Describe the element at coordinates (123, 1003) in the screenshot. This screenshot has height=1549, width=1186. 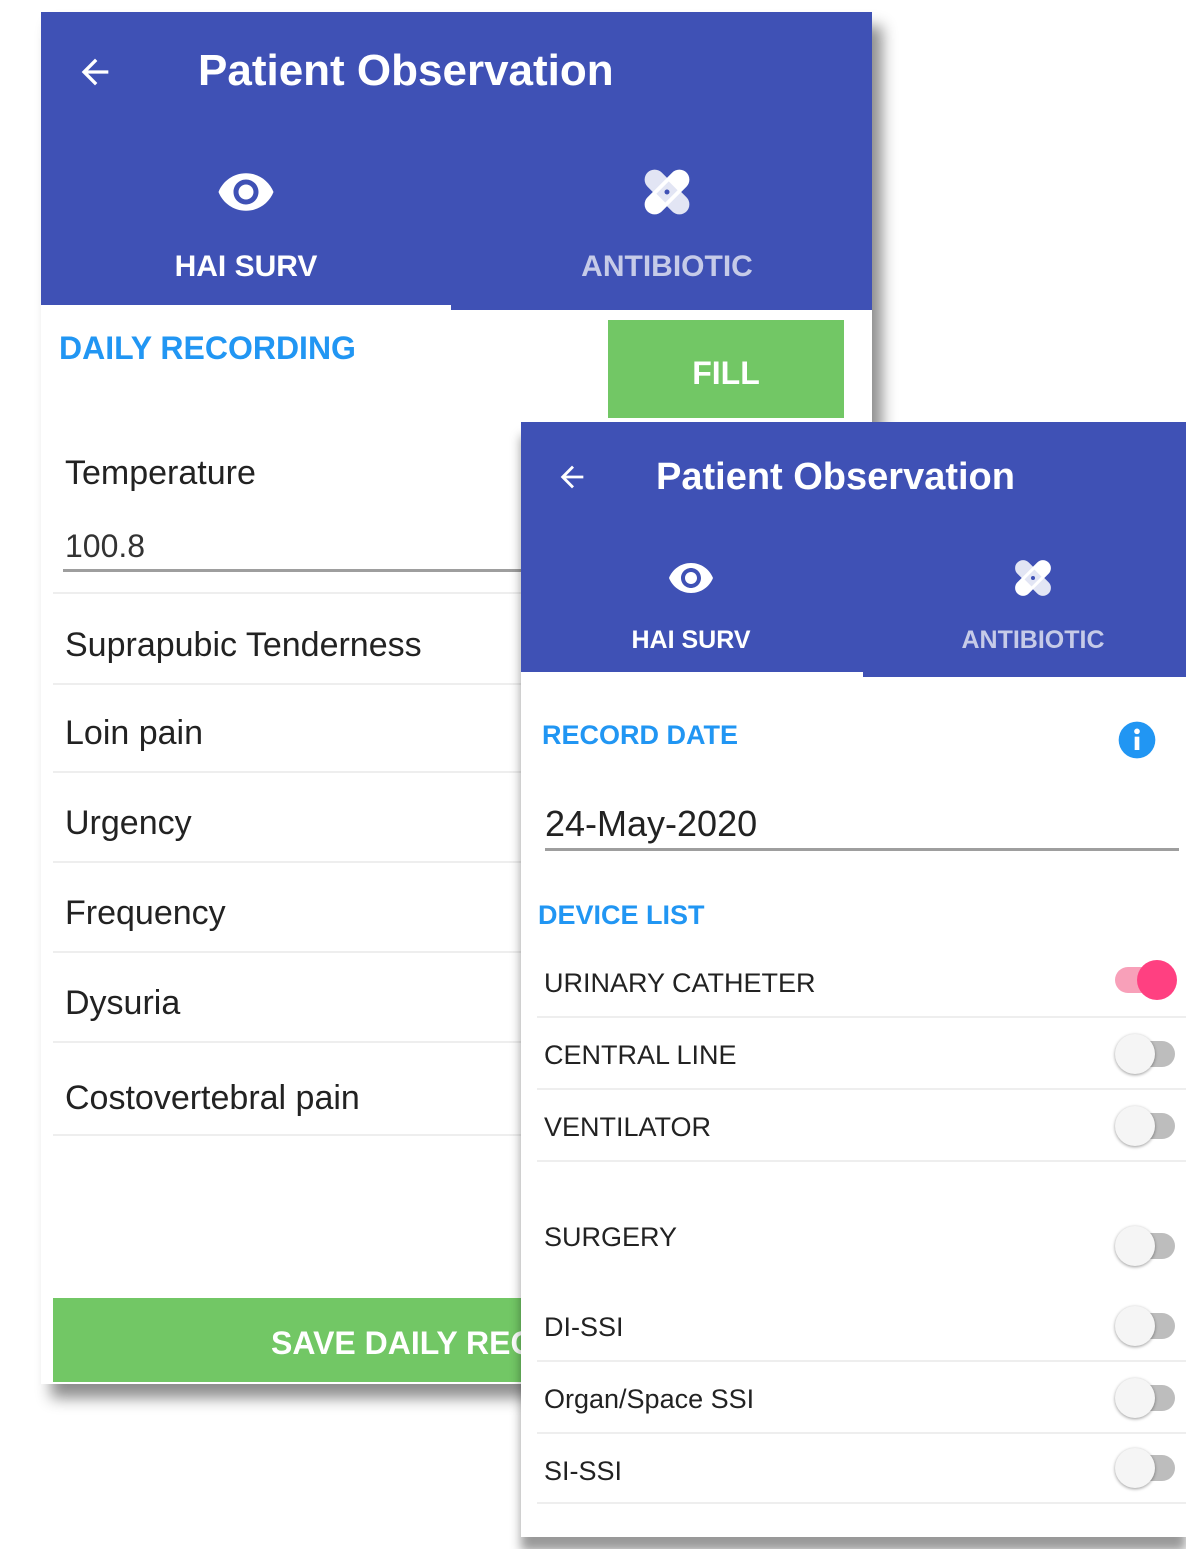
I see `symptom-label: Dysuria` at that location.